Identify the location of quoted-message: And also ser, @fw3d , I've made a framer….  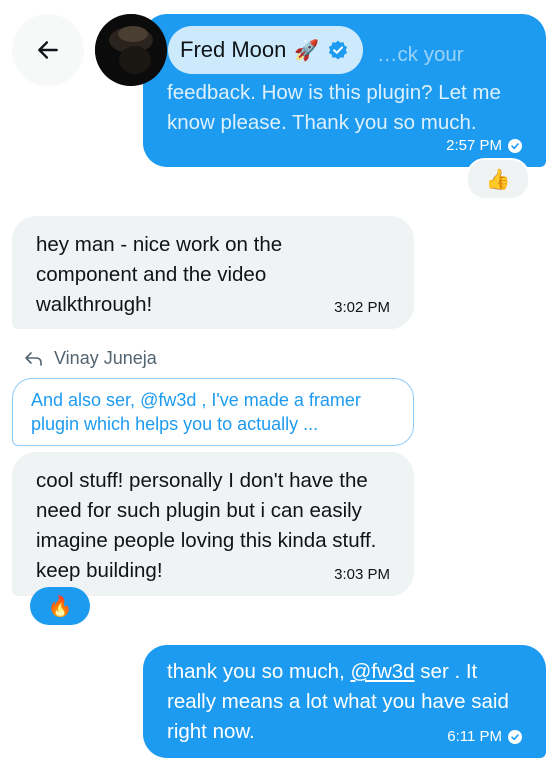
(213, 412).